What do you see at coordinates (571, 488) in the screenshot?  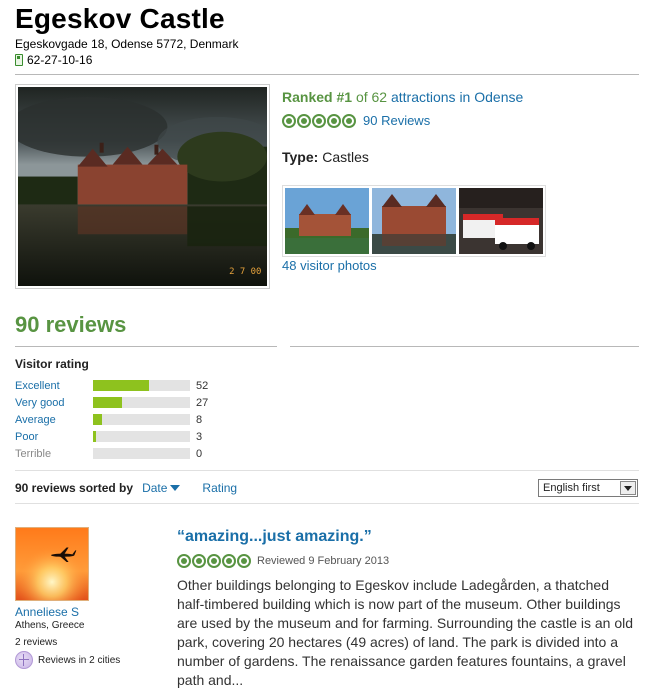 I see `language-select-value: English first` at bounding box center [571, 488].